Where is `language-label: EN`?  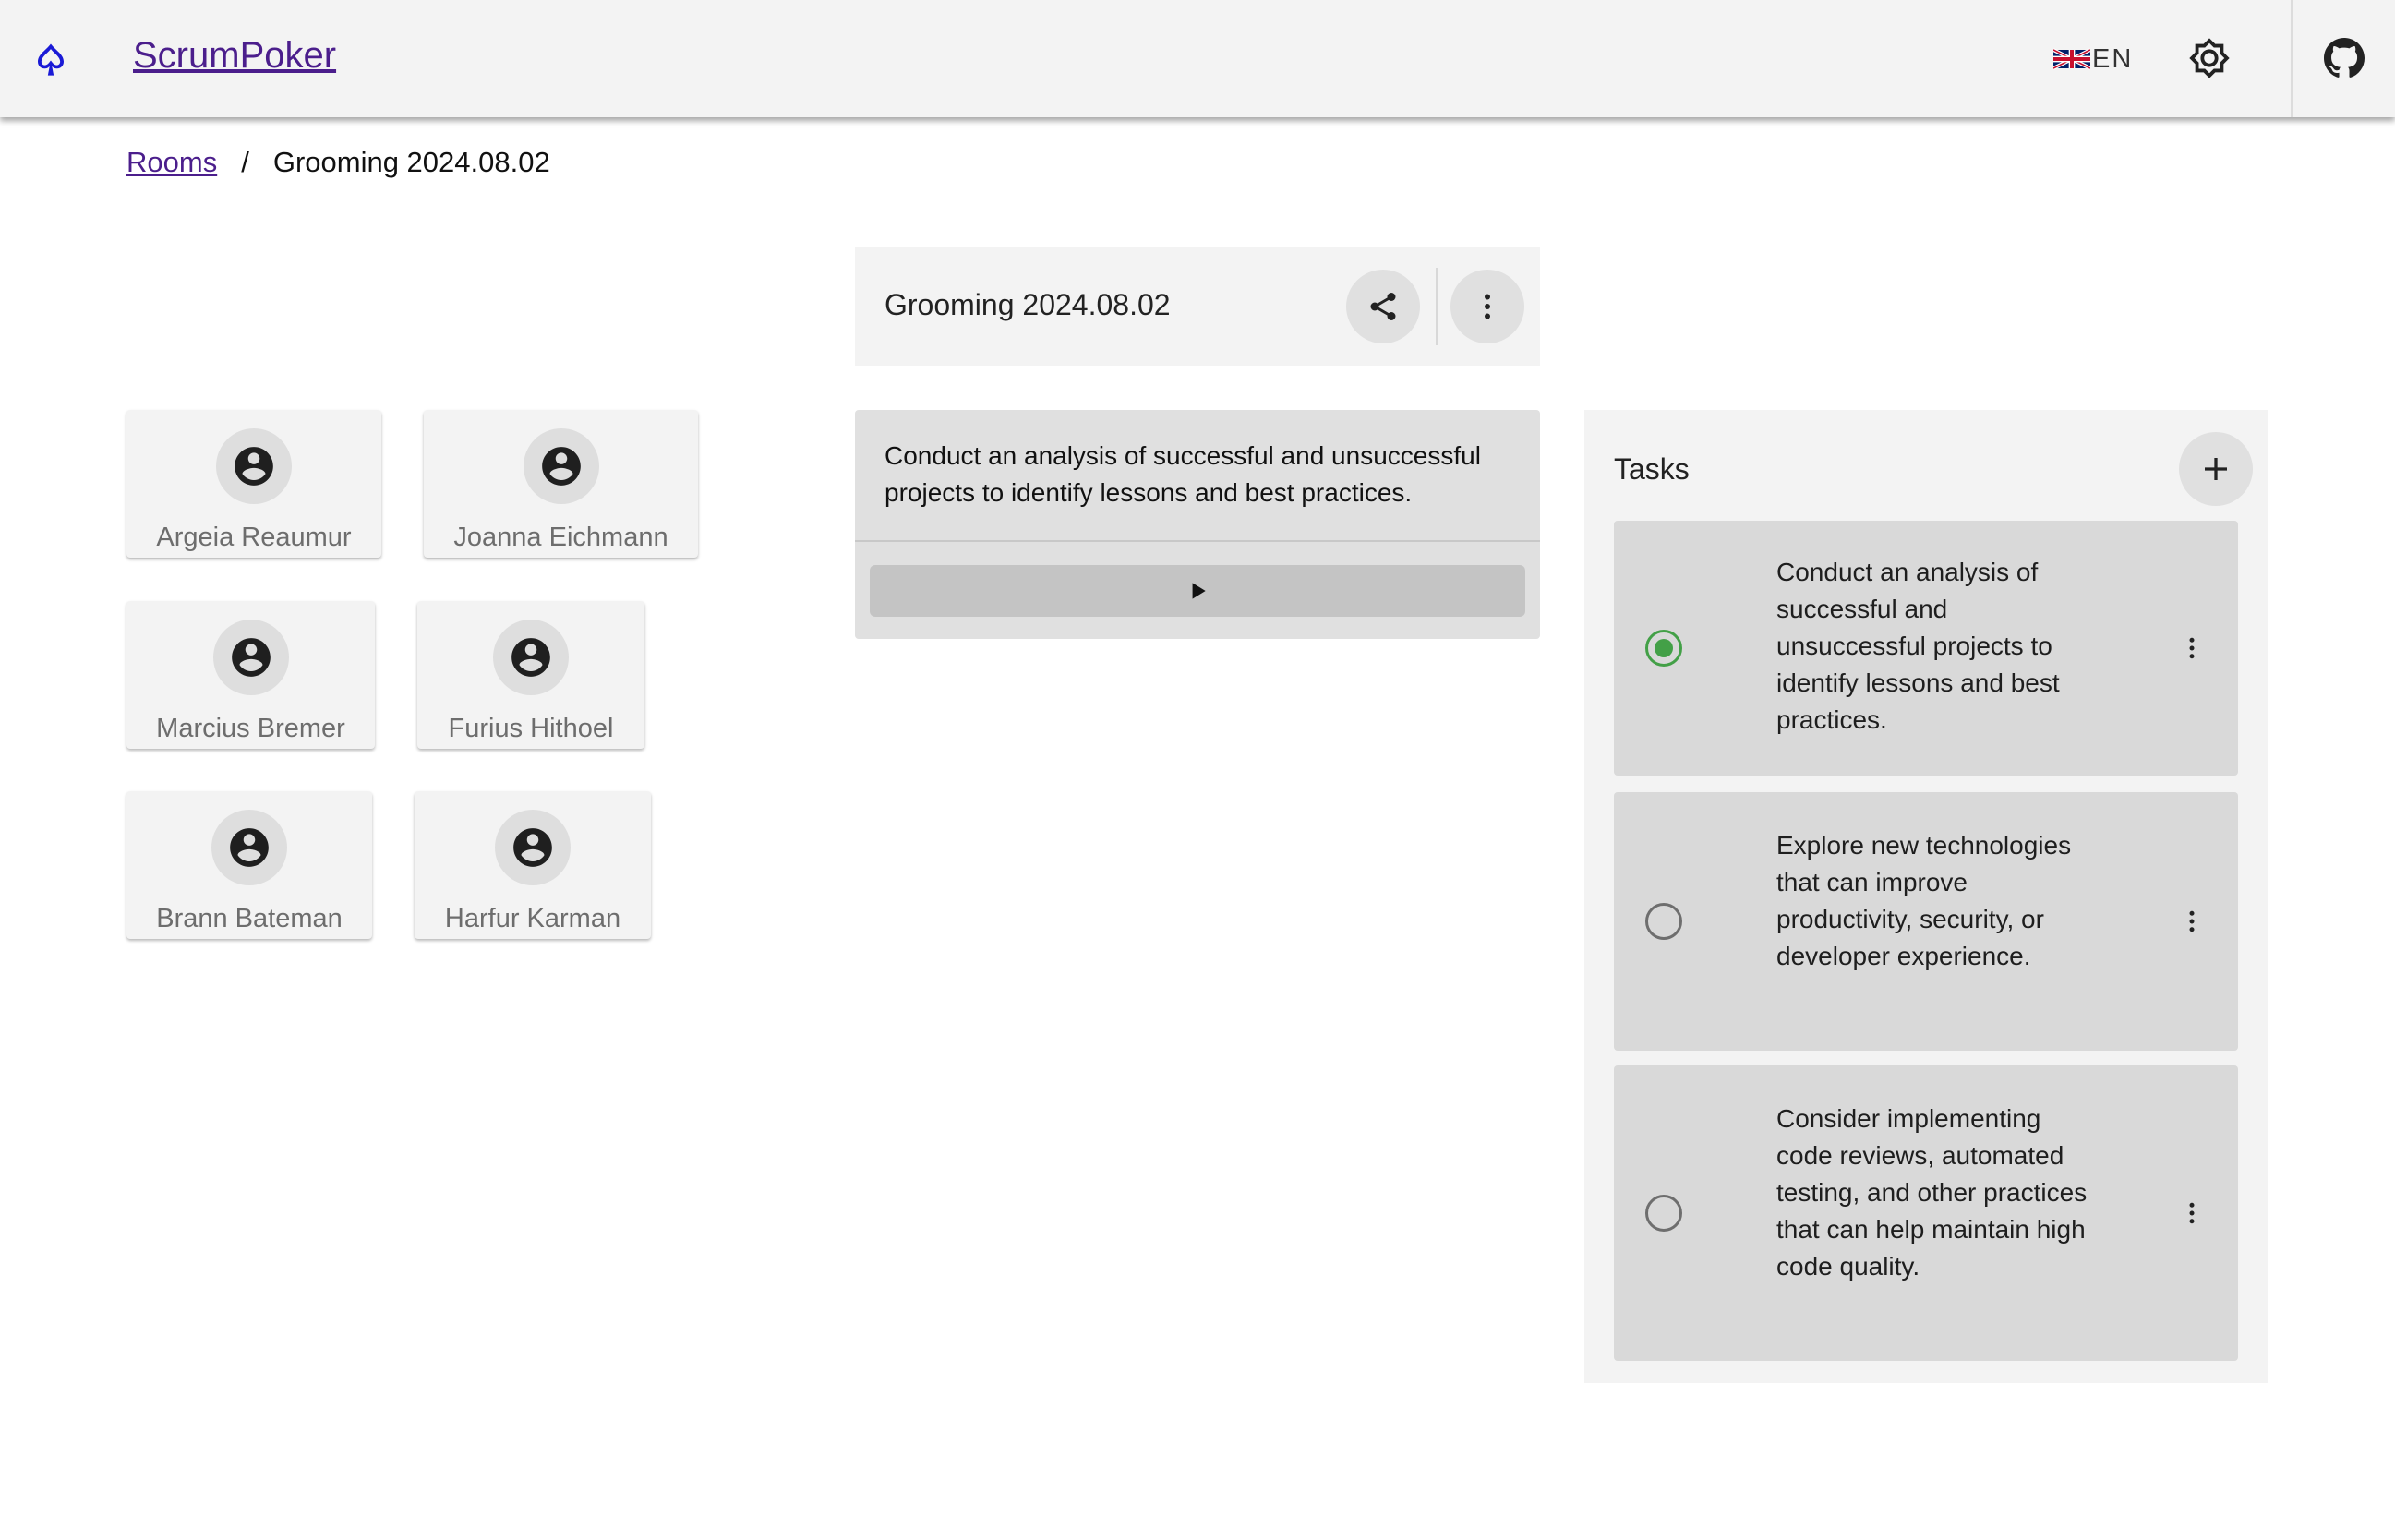 language-label: EN is located at coordinates (2113, 59).